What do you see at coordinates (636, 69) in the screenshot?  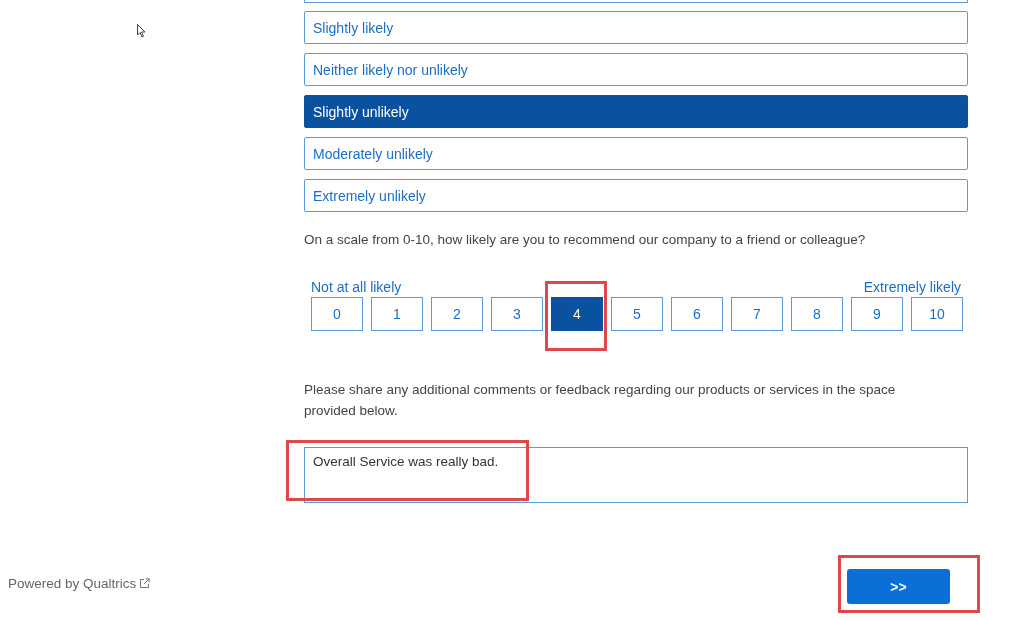 I see `answer-option: Neither likely nor unlikely` at bounding box center [636, 69].